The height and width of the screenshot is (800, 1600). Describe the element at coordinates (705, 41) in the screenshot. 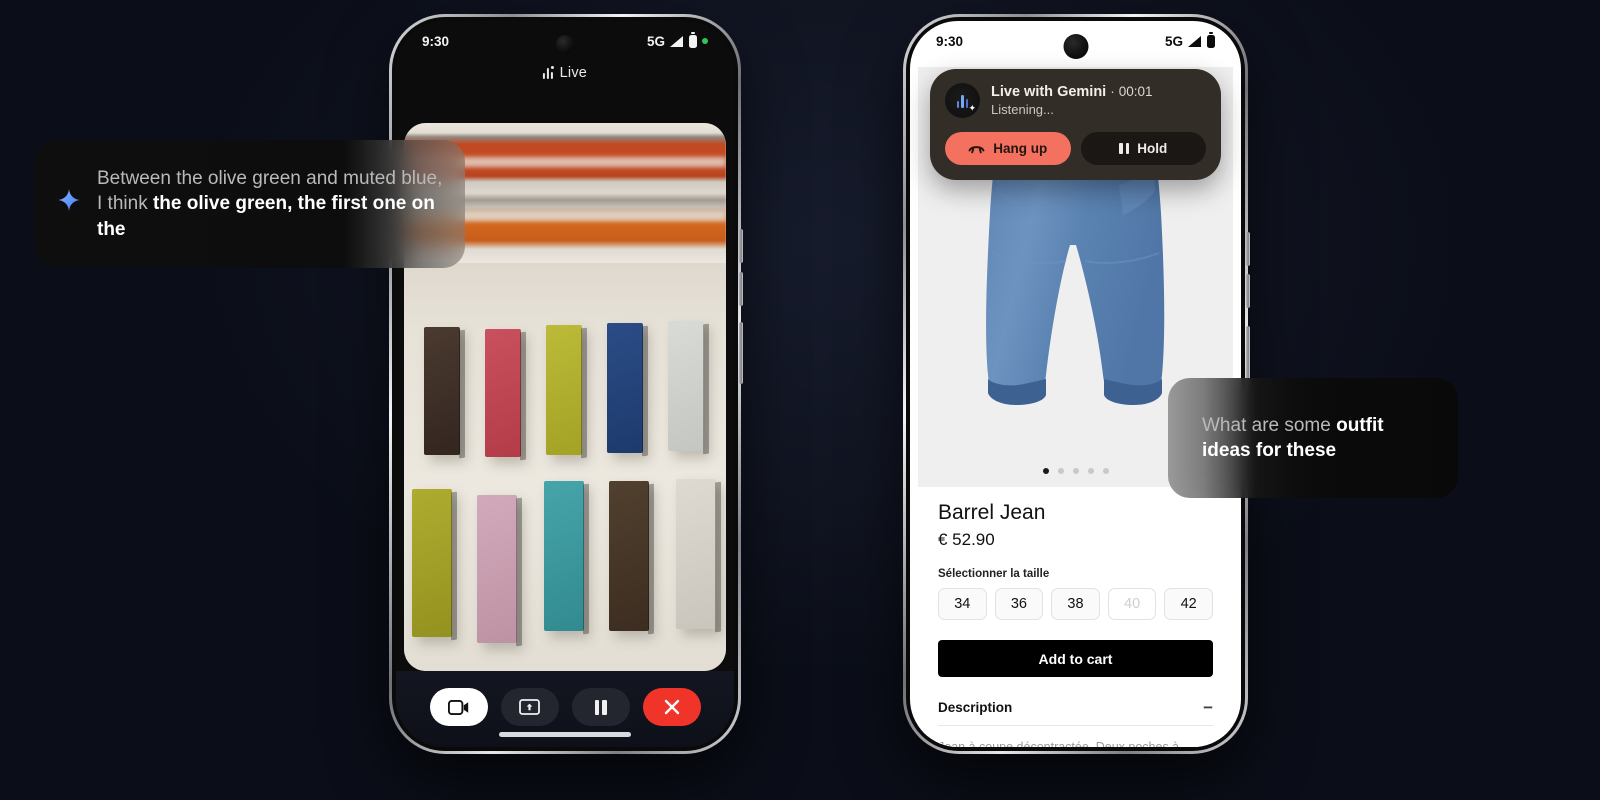

I see `green-recording-dot` at that location.